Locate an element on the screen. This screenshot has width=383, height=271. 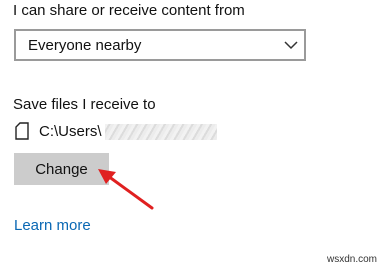
share-receive-label: I can share or receive content from is located at coordinates (129, 10).